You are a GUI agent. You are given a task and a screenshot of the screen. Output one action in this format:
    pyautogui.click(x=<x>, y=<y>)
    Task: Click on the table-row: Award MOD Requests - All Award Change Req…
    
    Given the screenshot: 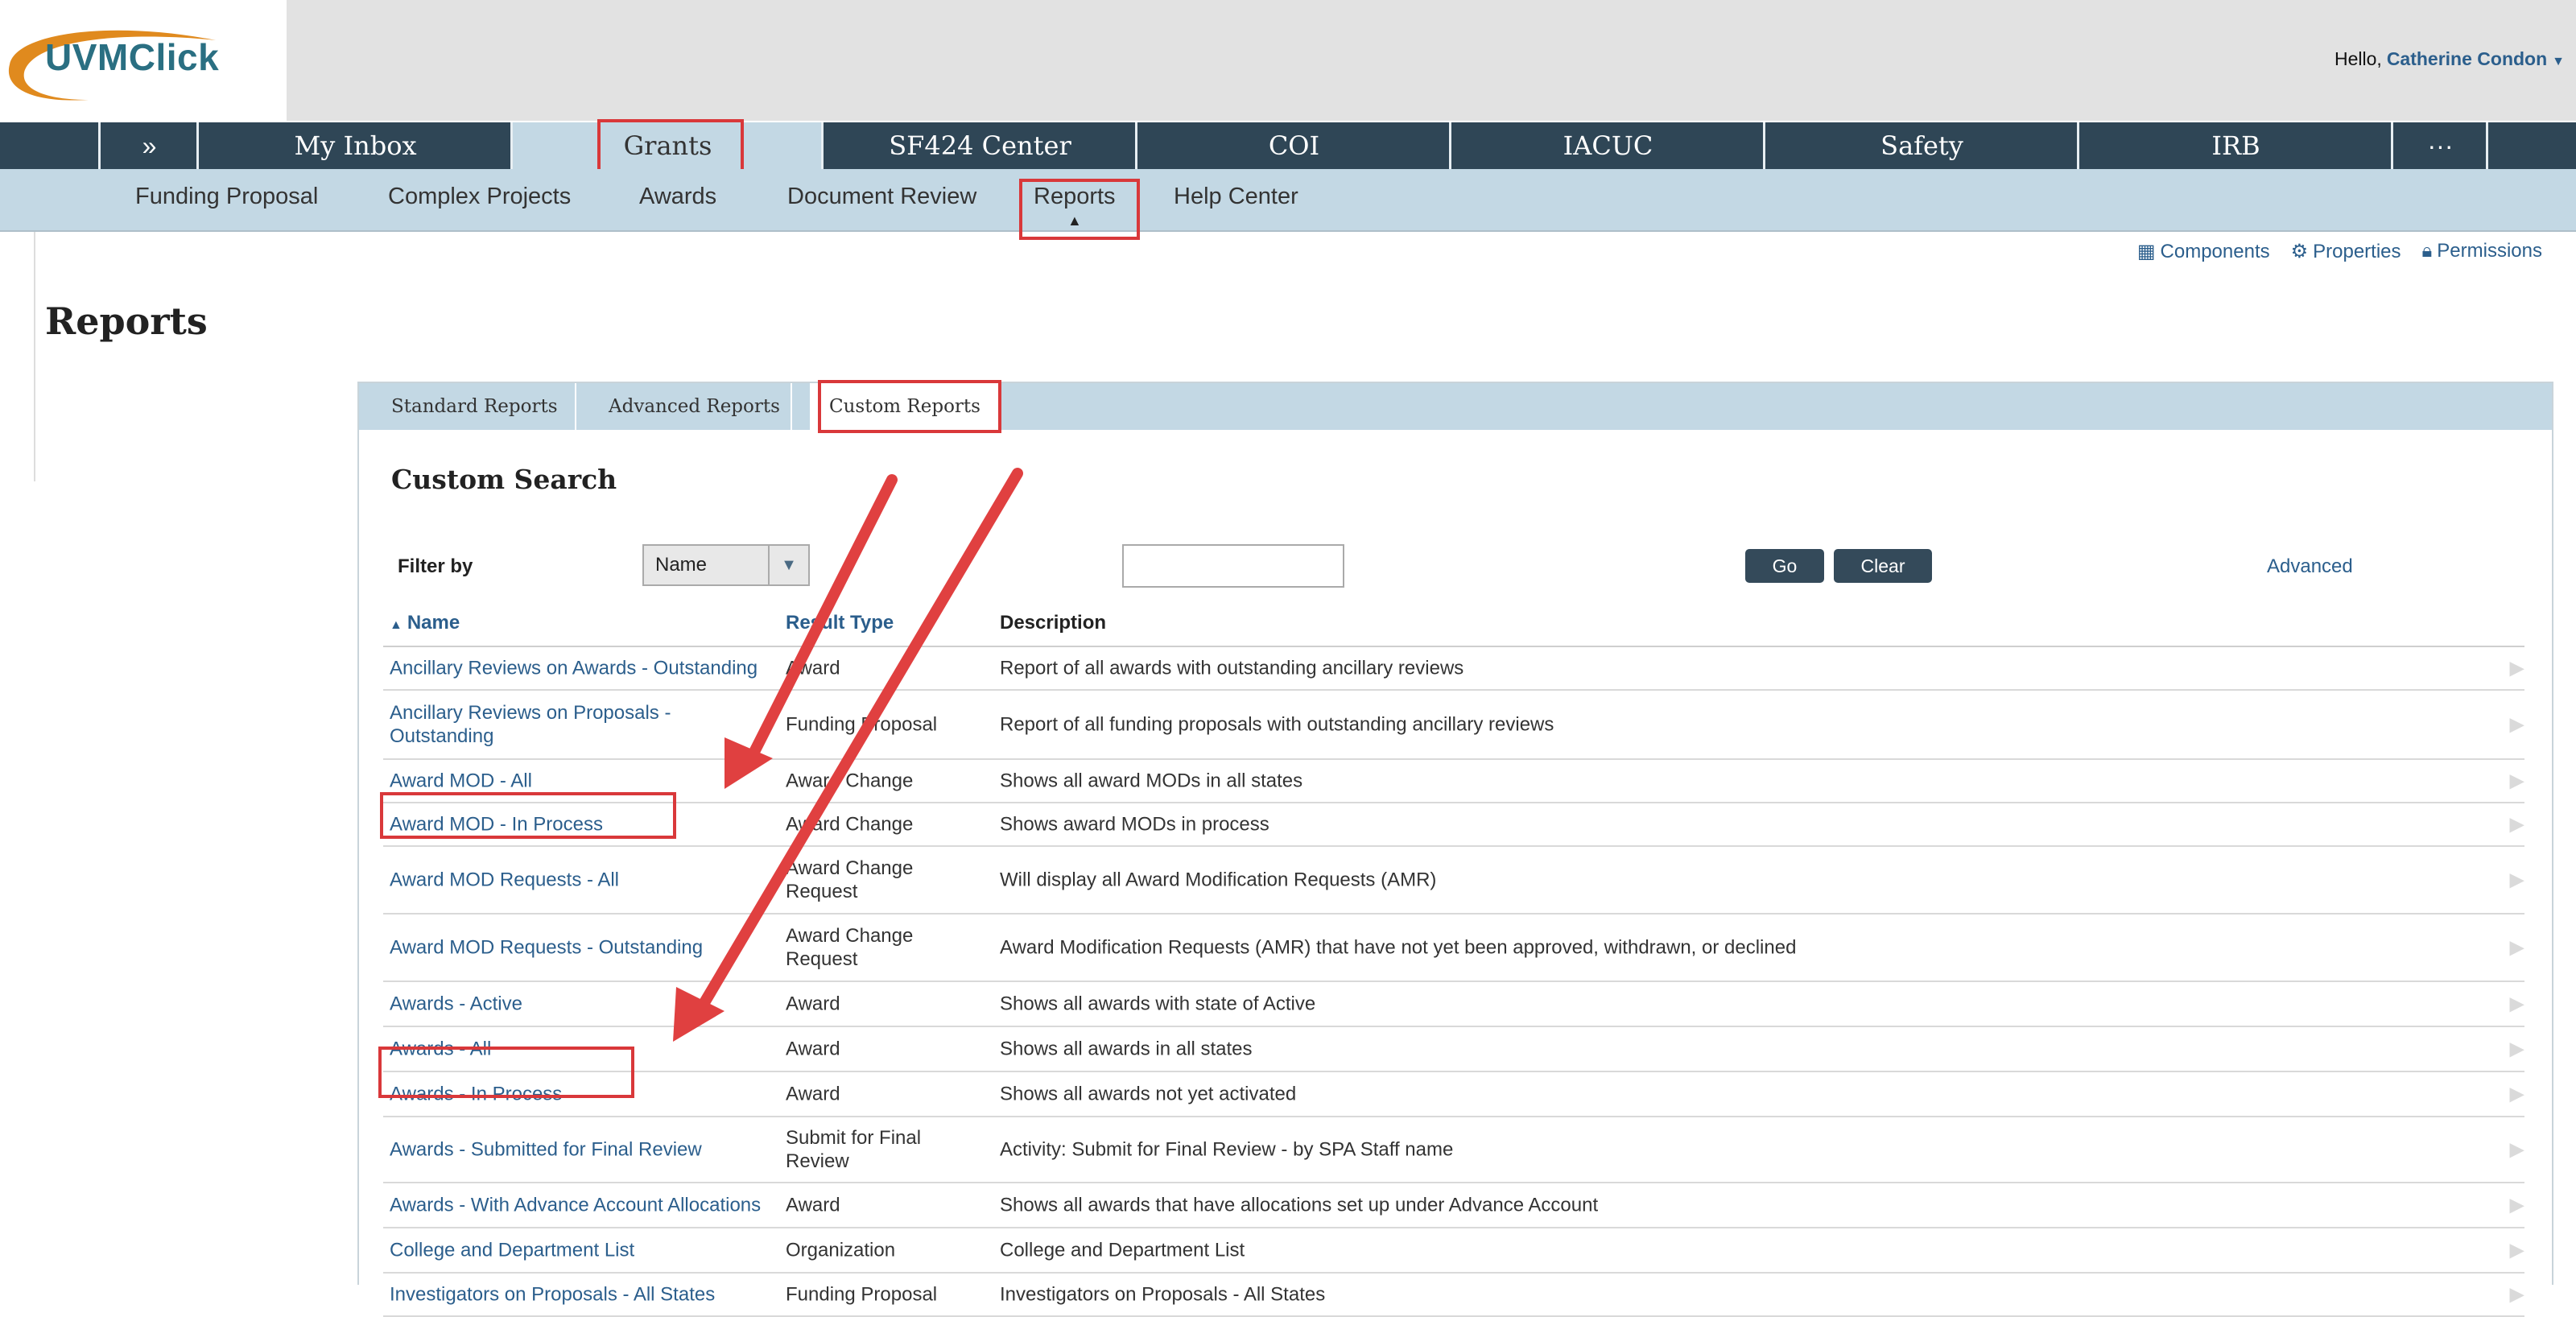 What is the action you would take?
    pyautogui.click(x=1453, y=880)
    